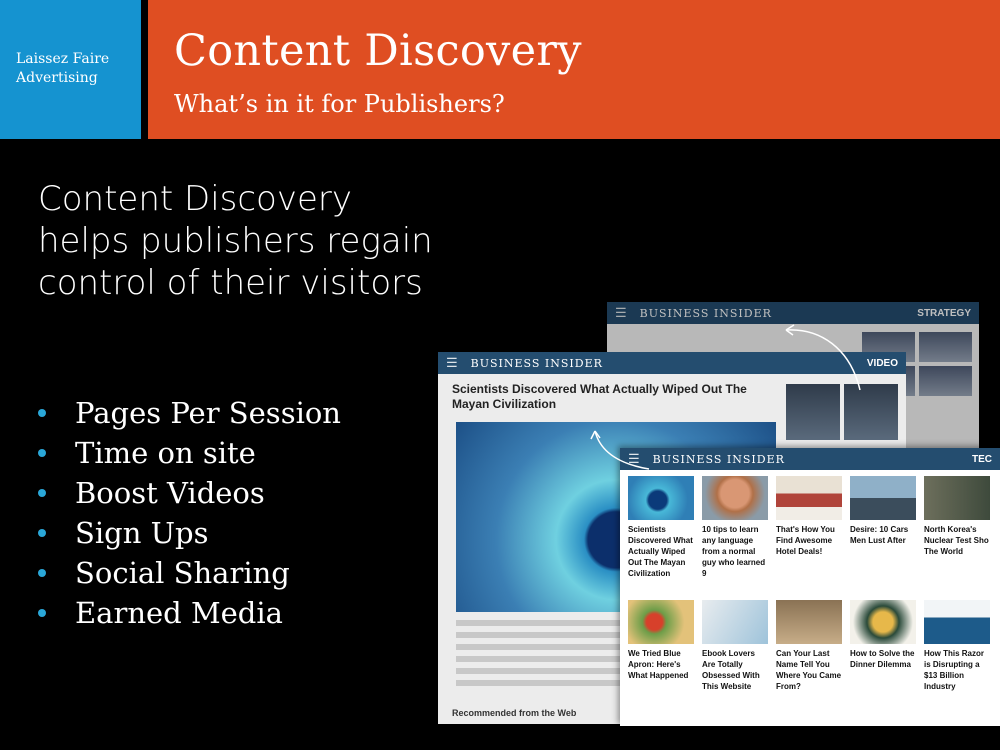  What do you see at coordinates (944, 313) in the screenshot?
I see `site-section: STRATEGY` at bounding box center [944, 313].